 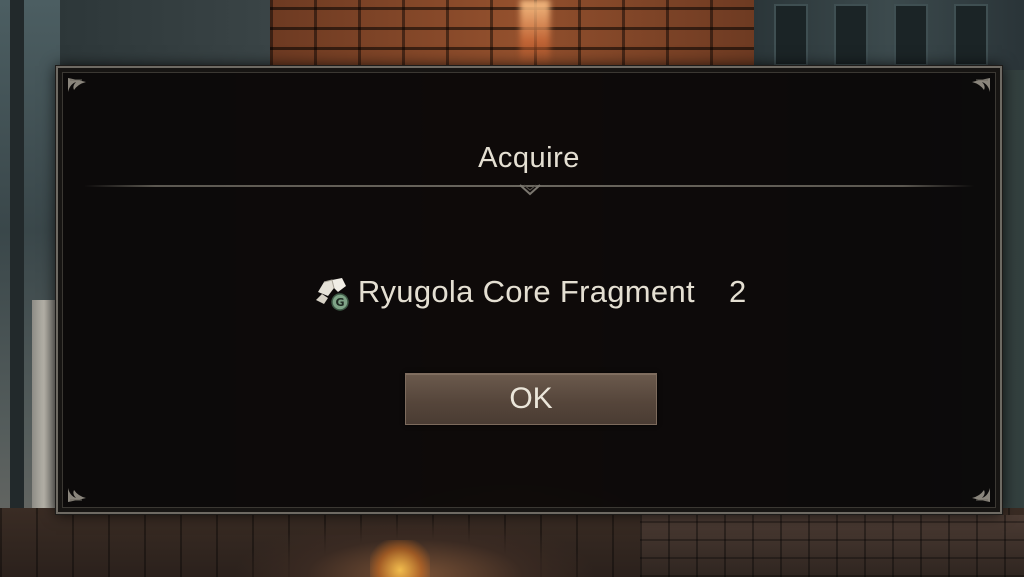 What do you see at coordinates (400, 558) in the screenshot?
I see `background-fire-glow` at bounding box center [400, 558].